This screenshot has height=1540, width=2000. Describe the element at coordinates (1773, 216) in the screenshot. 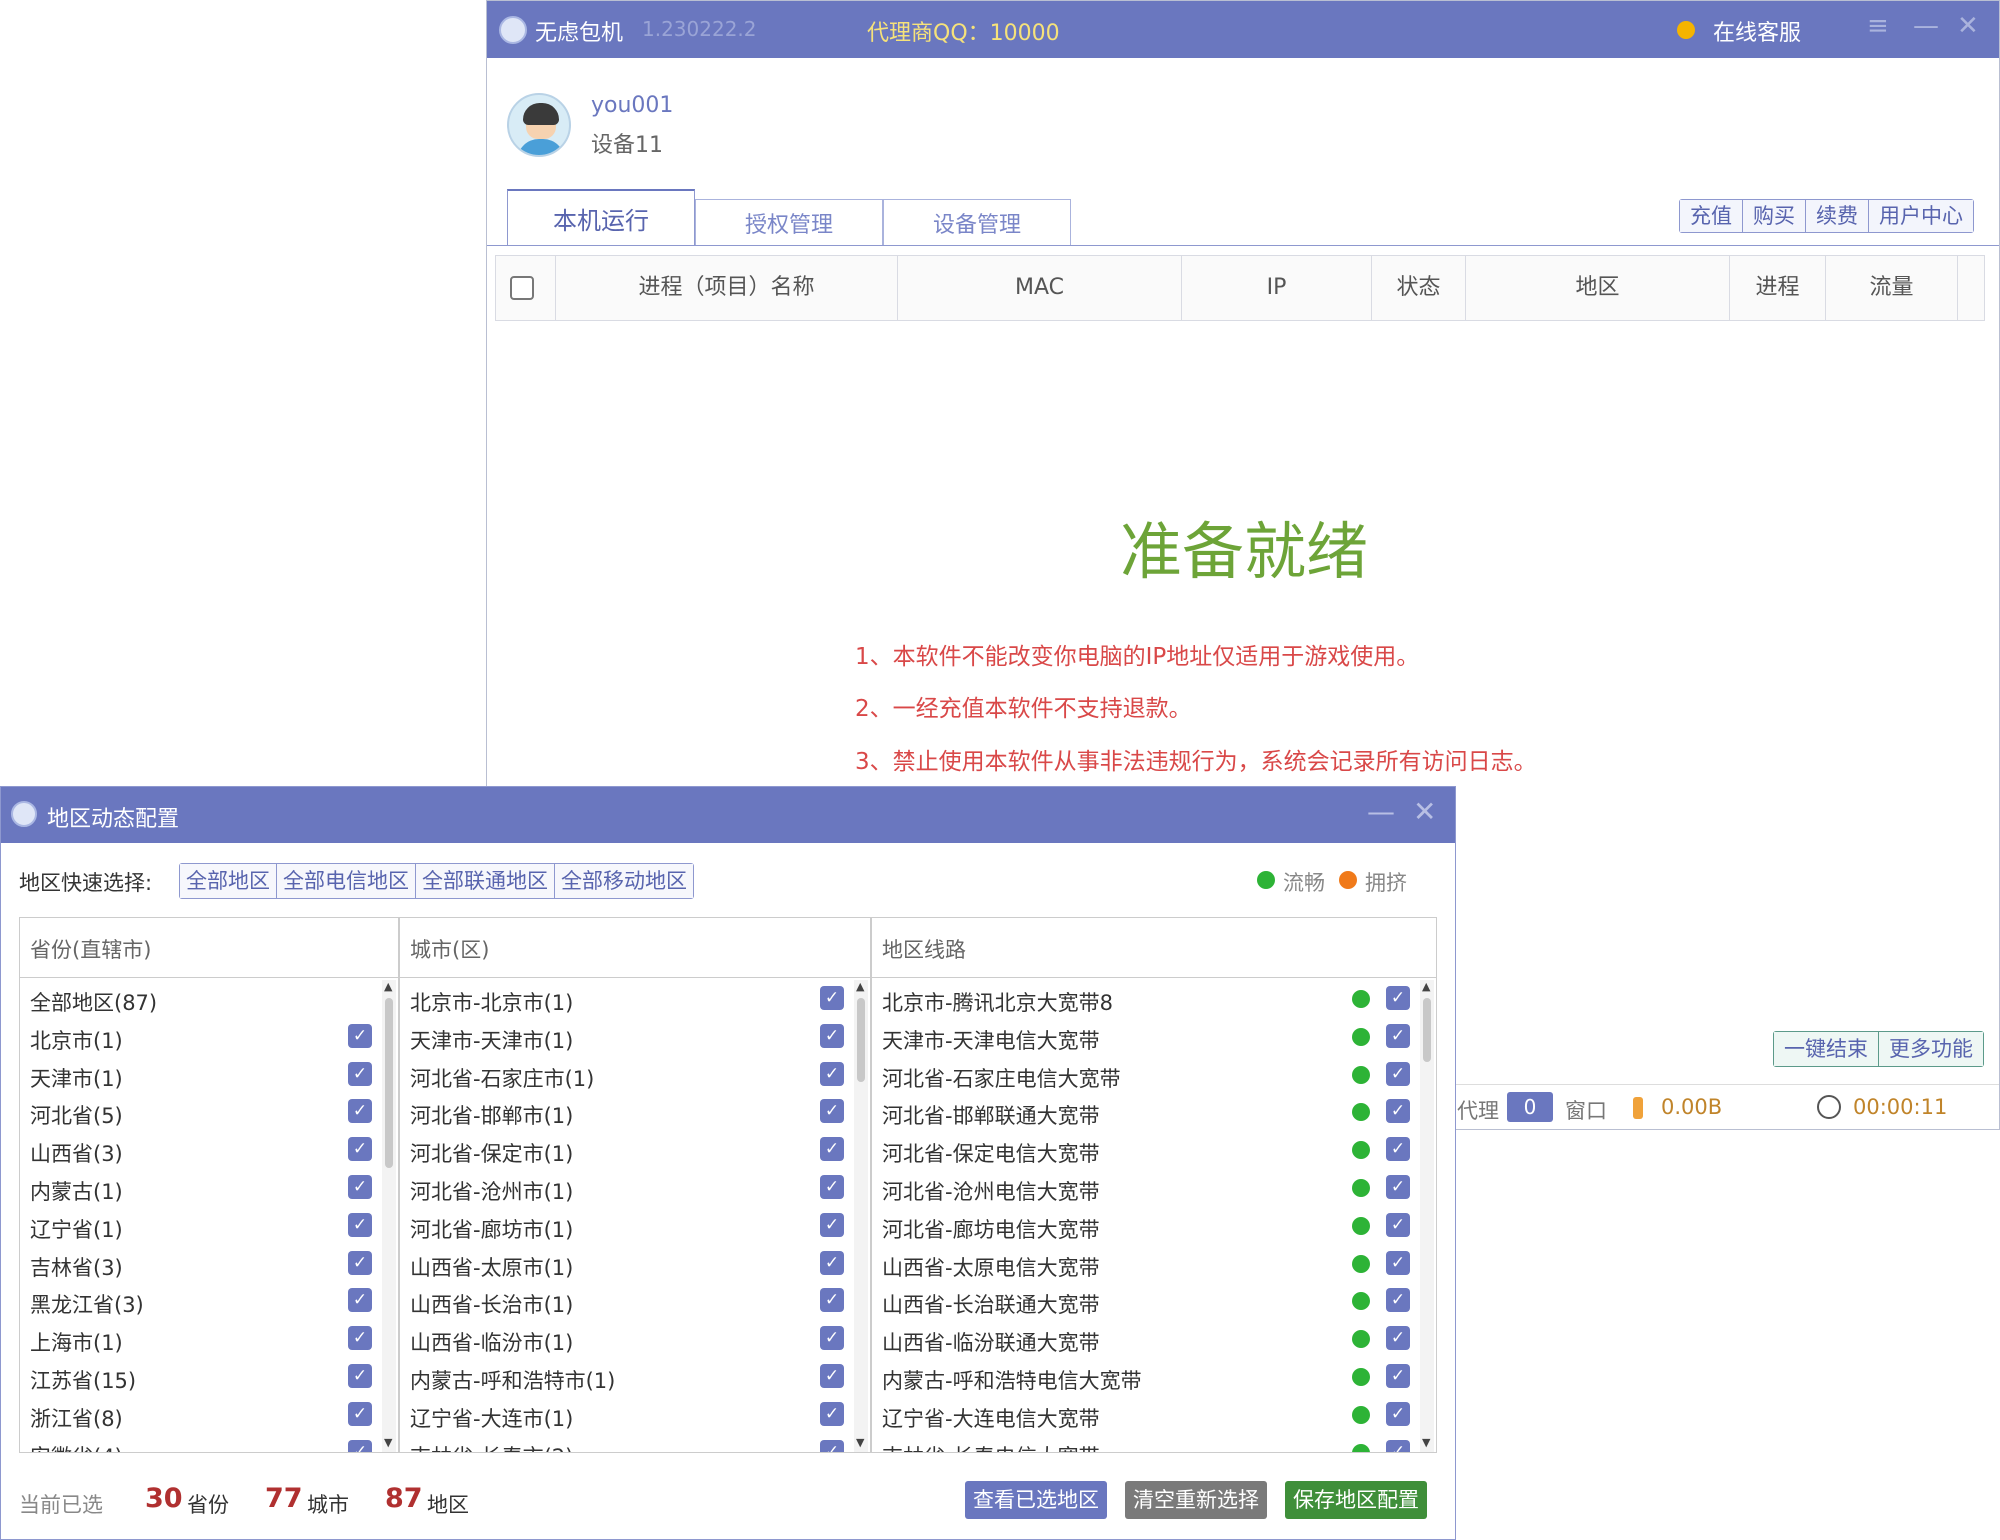

I see `buy-button: 购买` at that location.